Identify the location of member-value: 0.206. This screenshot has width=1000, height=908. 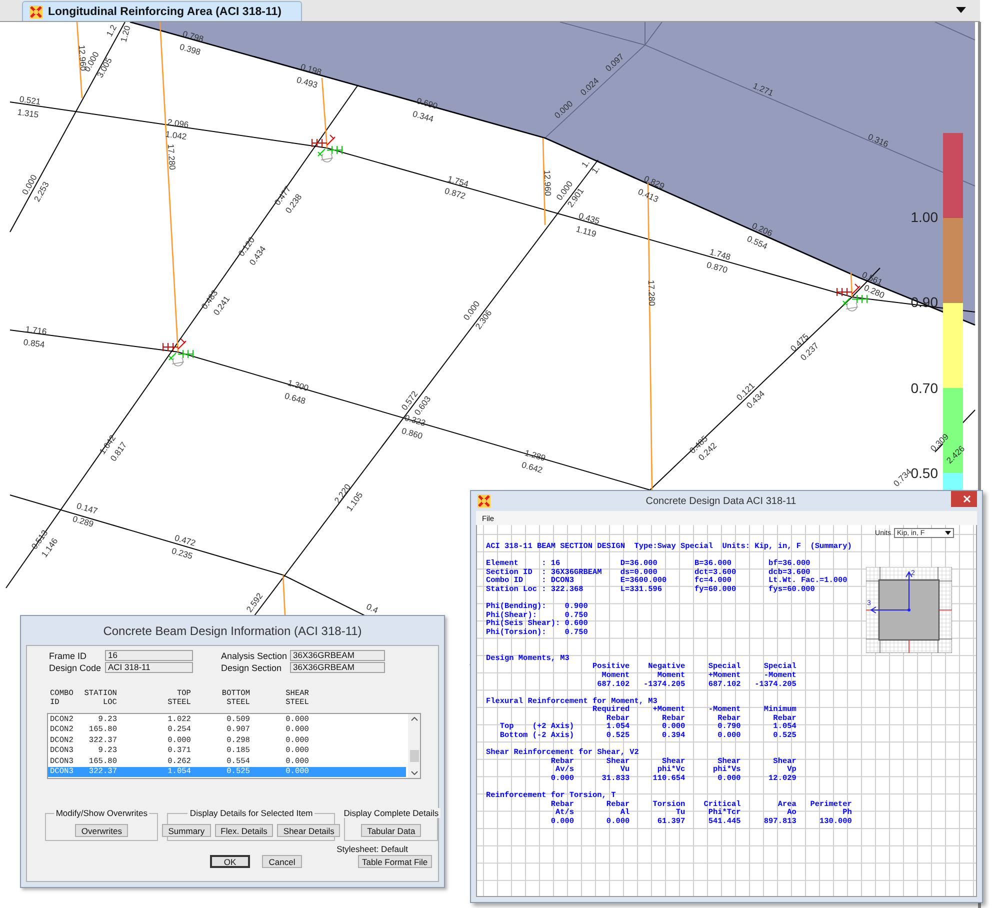
(762, 229).